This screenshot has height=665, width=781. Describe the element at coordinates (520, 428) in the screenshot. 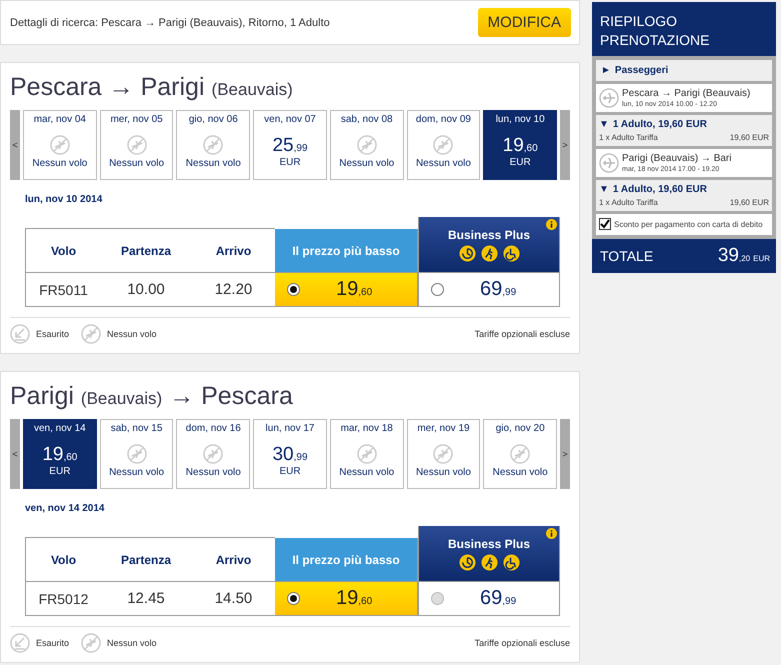

I see `date-label: gio, nov 20` at that location.